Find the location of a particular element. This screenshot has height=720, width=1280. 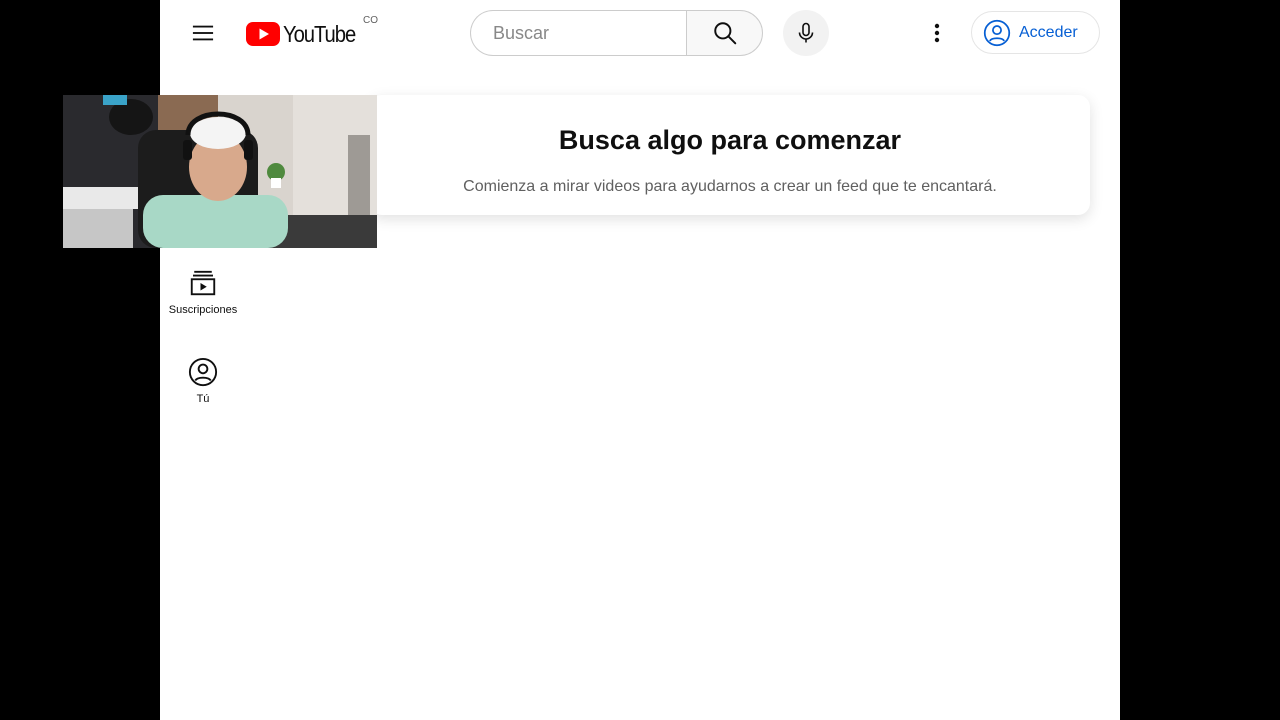

sidebar-item-subscriptions: Suscripciones is located at coordinates (203, 292).